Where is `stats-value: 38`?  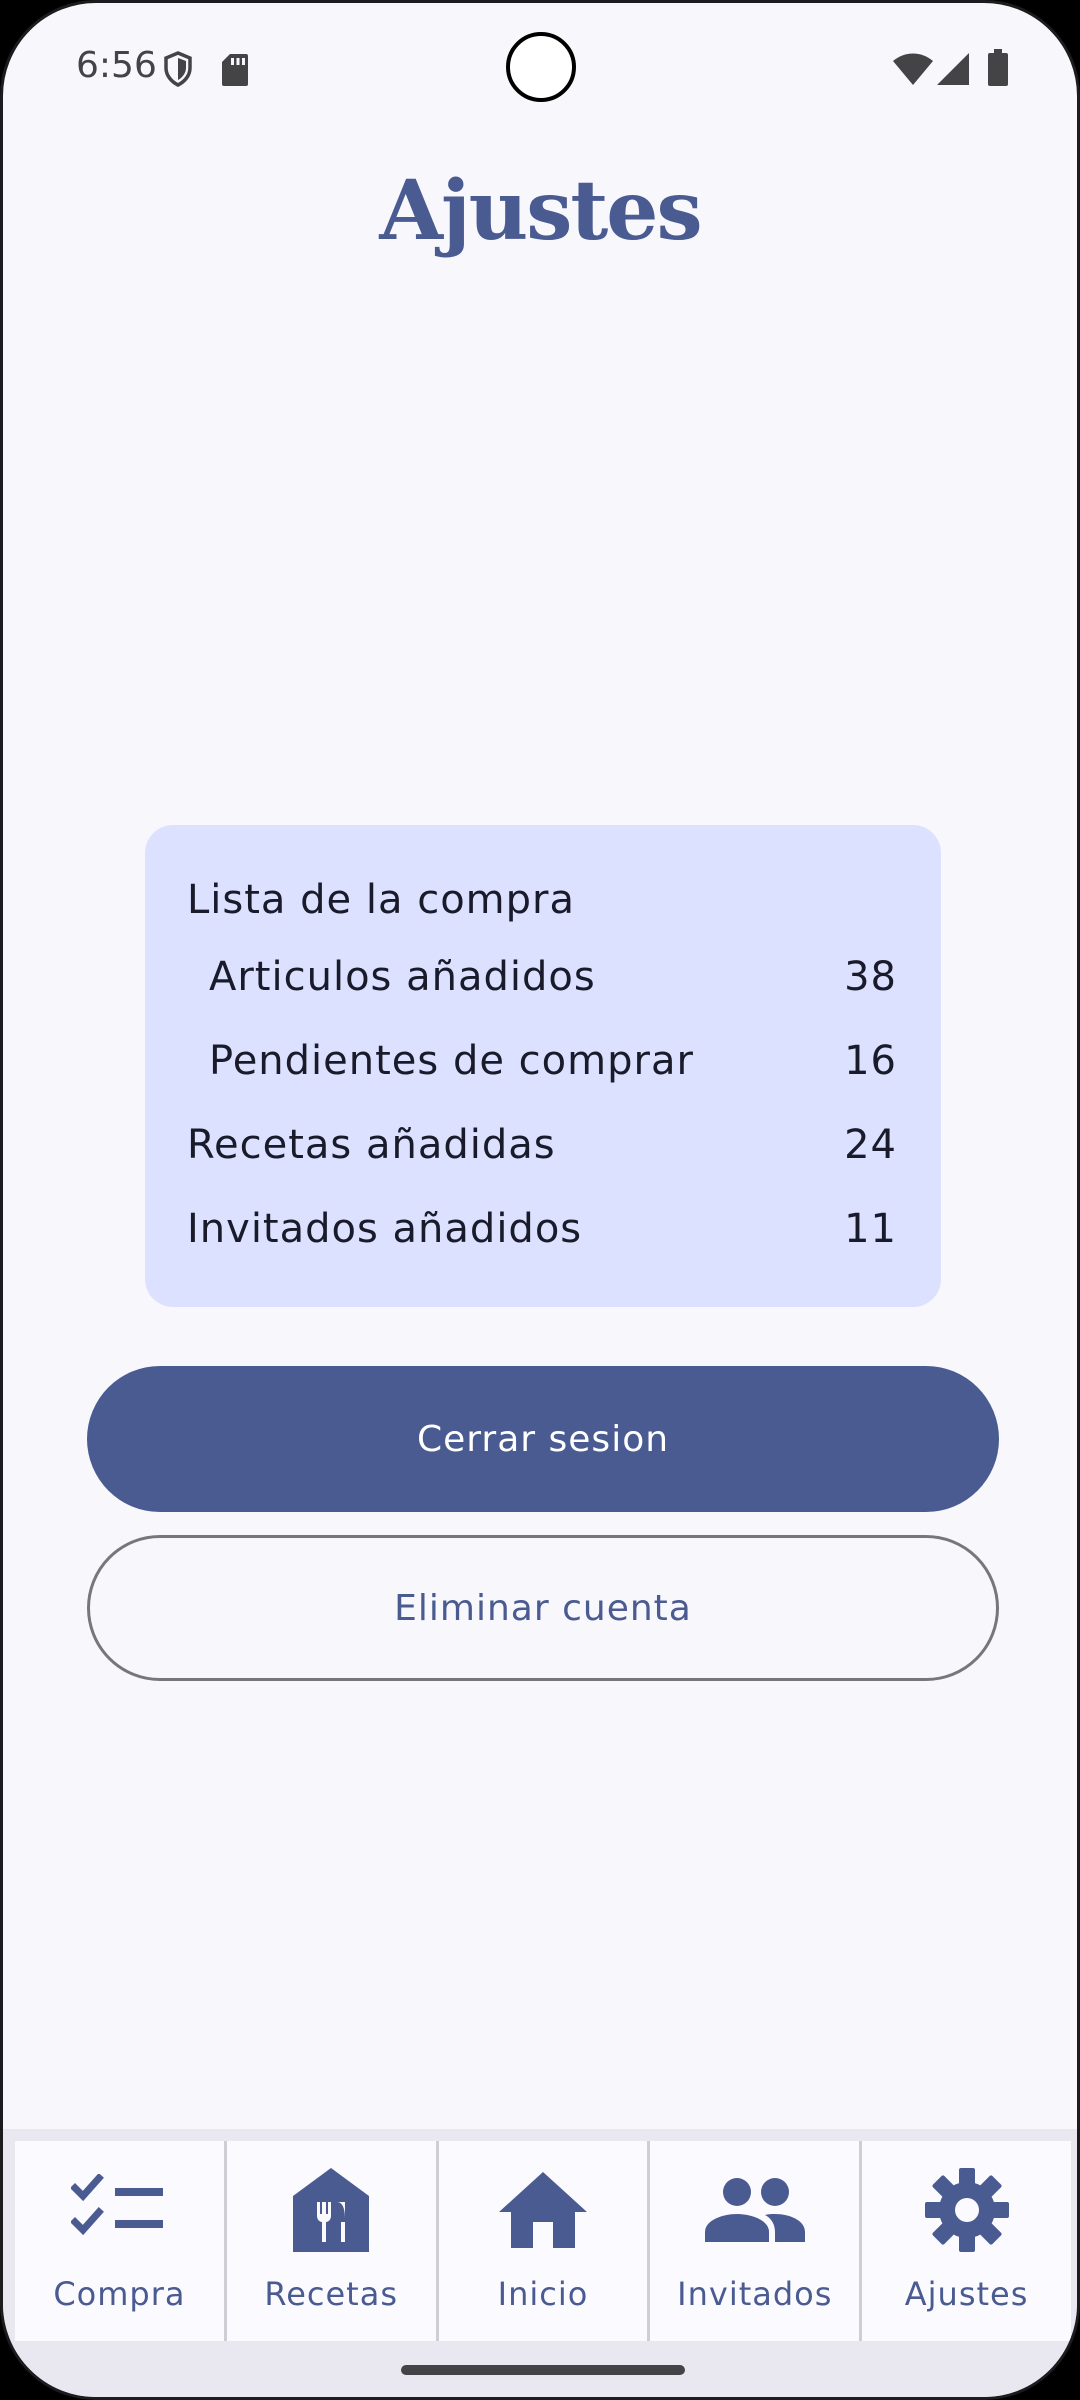 stats-value: 38 is located at coordinates (870, 977).